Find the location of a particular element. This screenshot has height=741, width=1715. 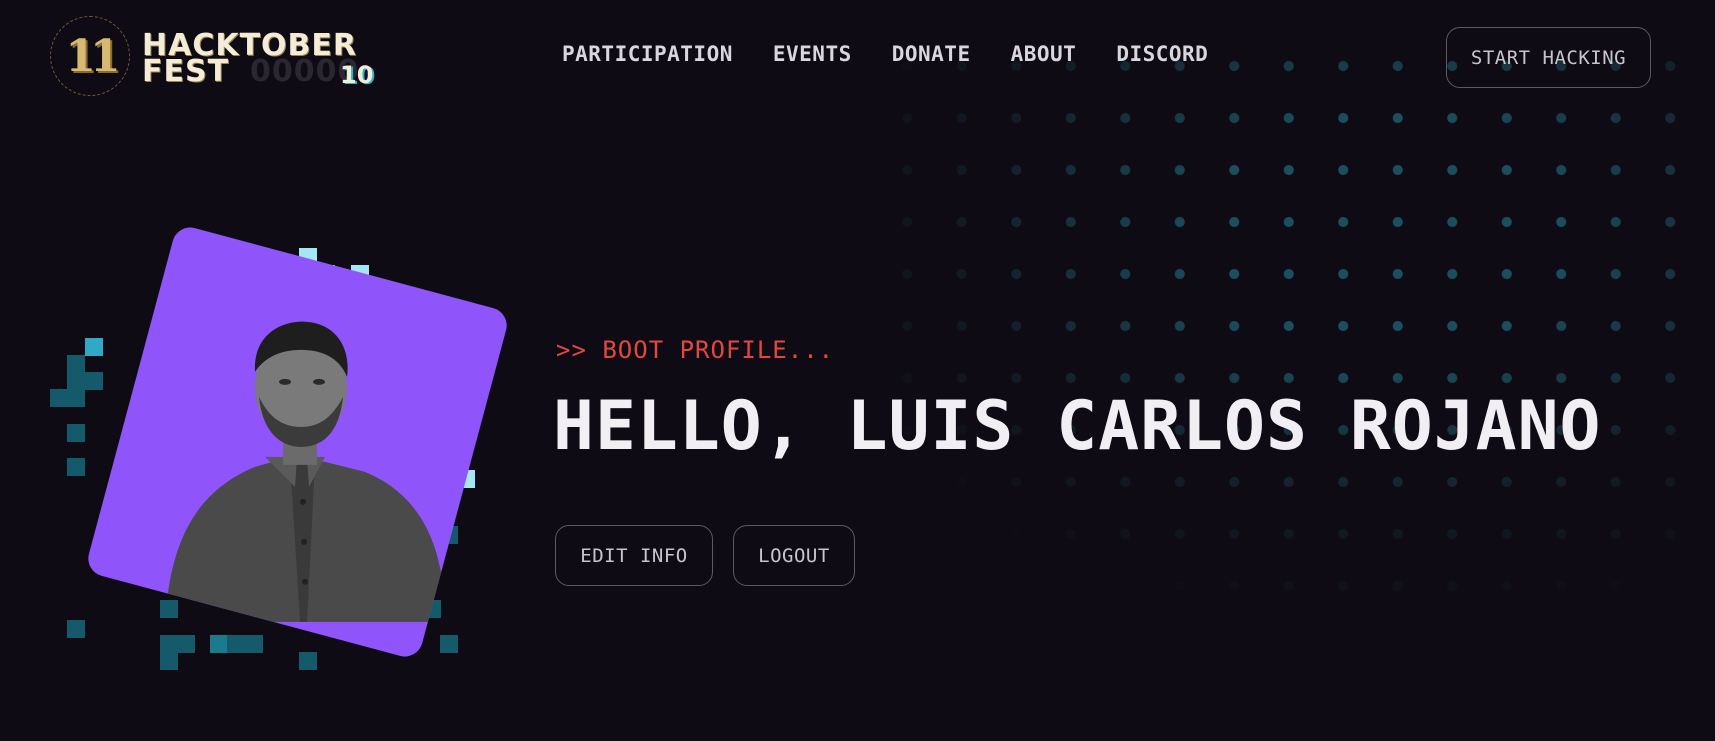

nav-link-discord: DISCORD is located at coordinates (1162, 54).